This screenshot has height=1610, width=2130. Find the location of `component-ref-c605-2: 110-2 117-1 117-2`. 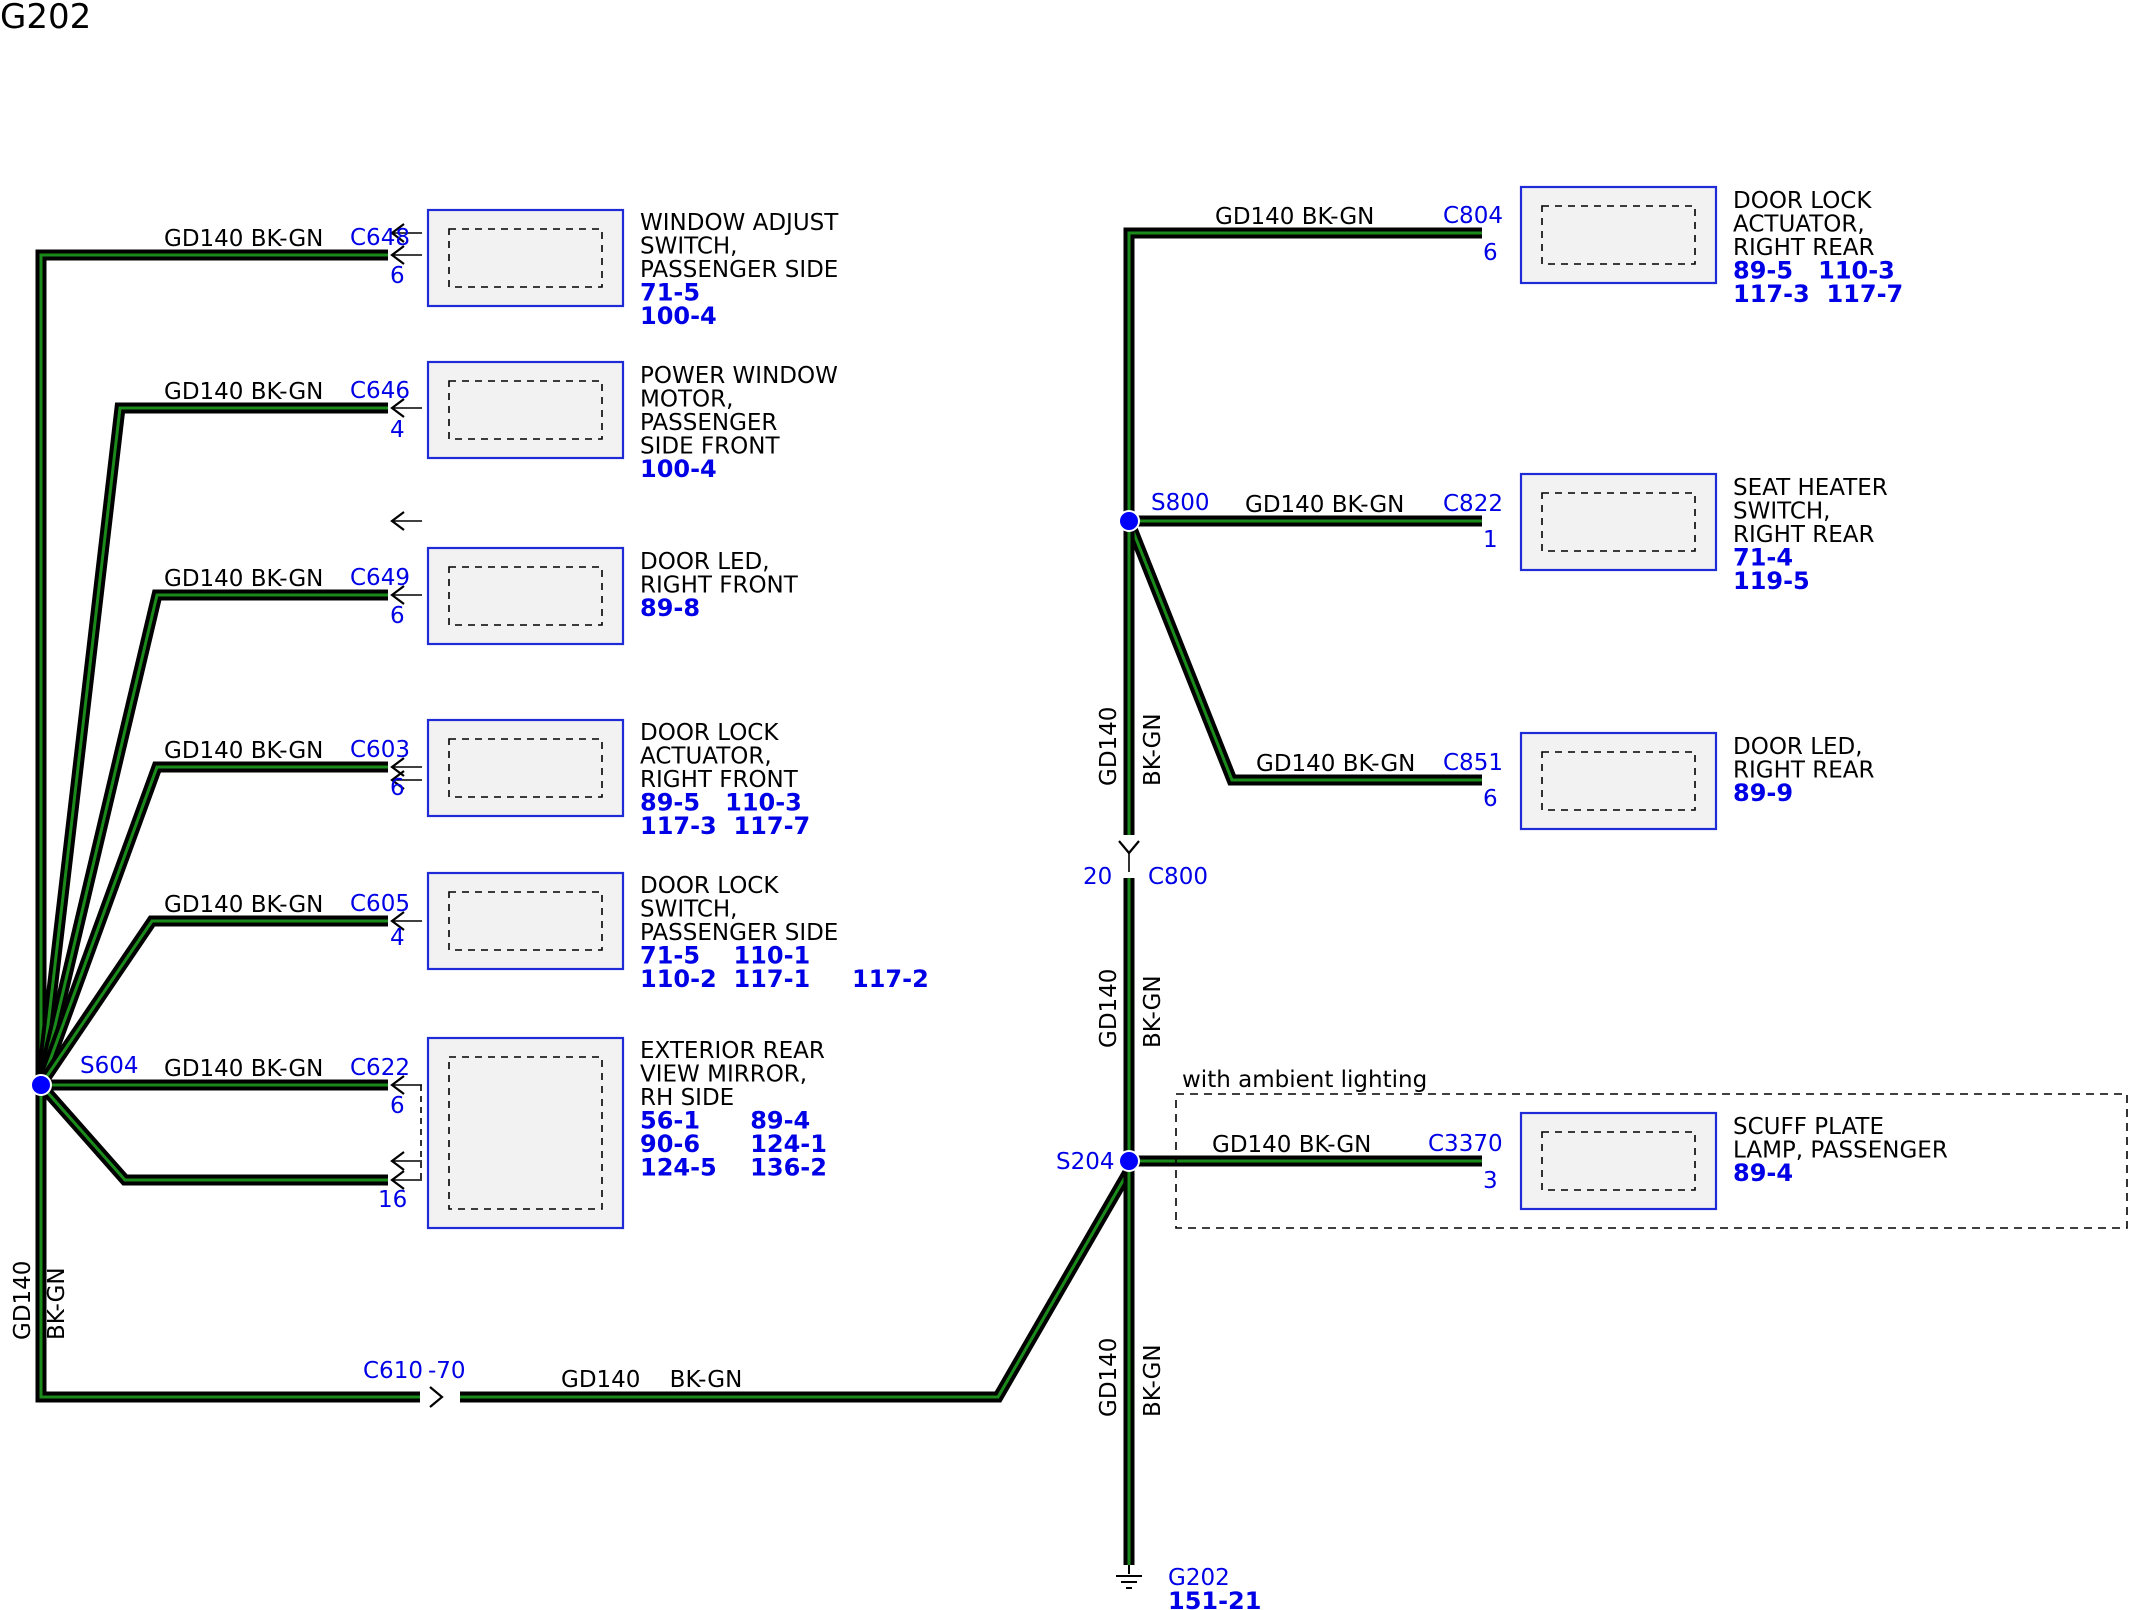

component-ref-c605-2: 110-2 117-1 117-2 is located at coordinates (784, 979).